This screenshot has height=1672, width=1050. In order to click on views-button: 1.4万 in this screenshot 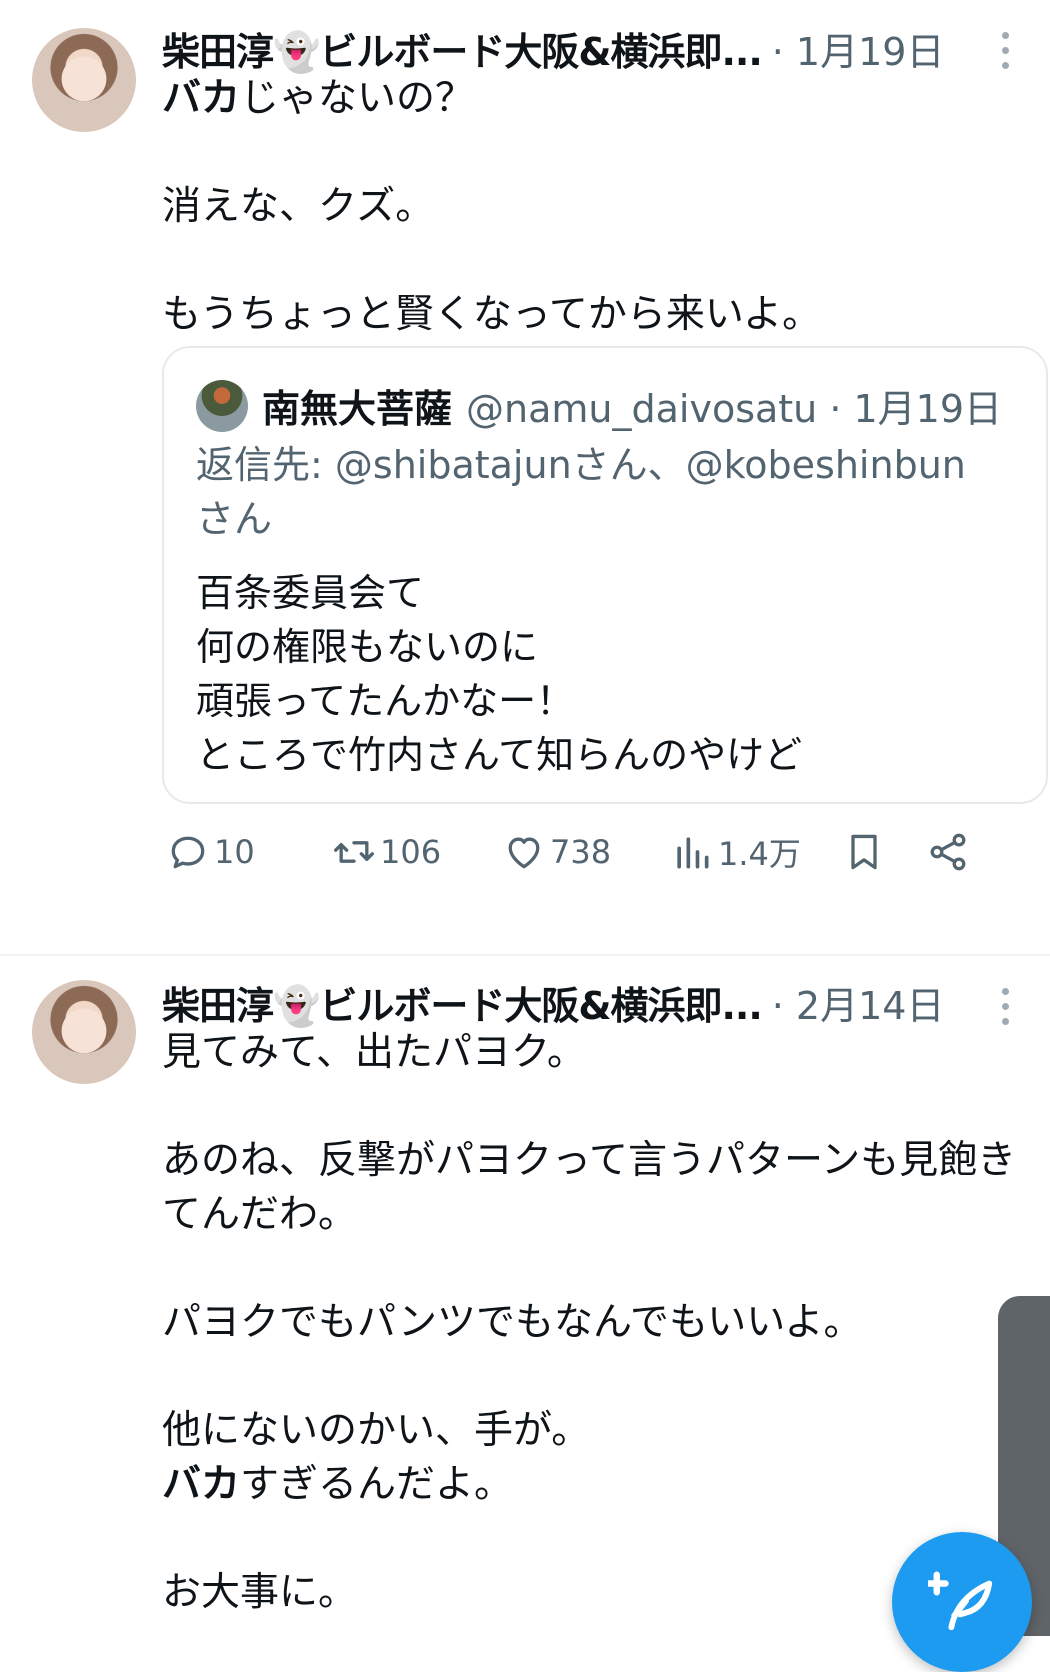, I will do `click(735, 852)`.